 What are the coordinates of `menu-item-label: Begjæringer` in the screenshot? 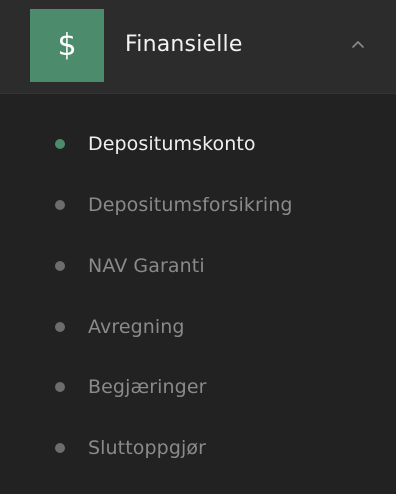 It's located at (147, 387).